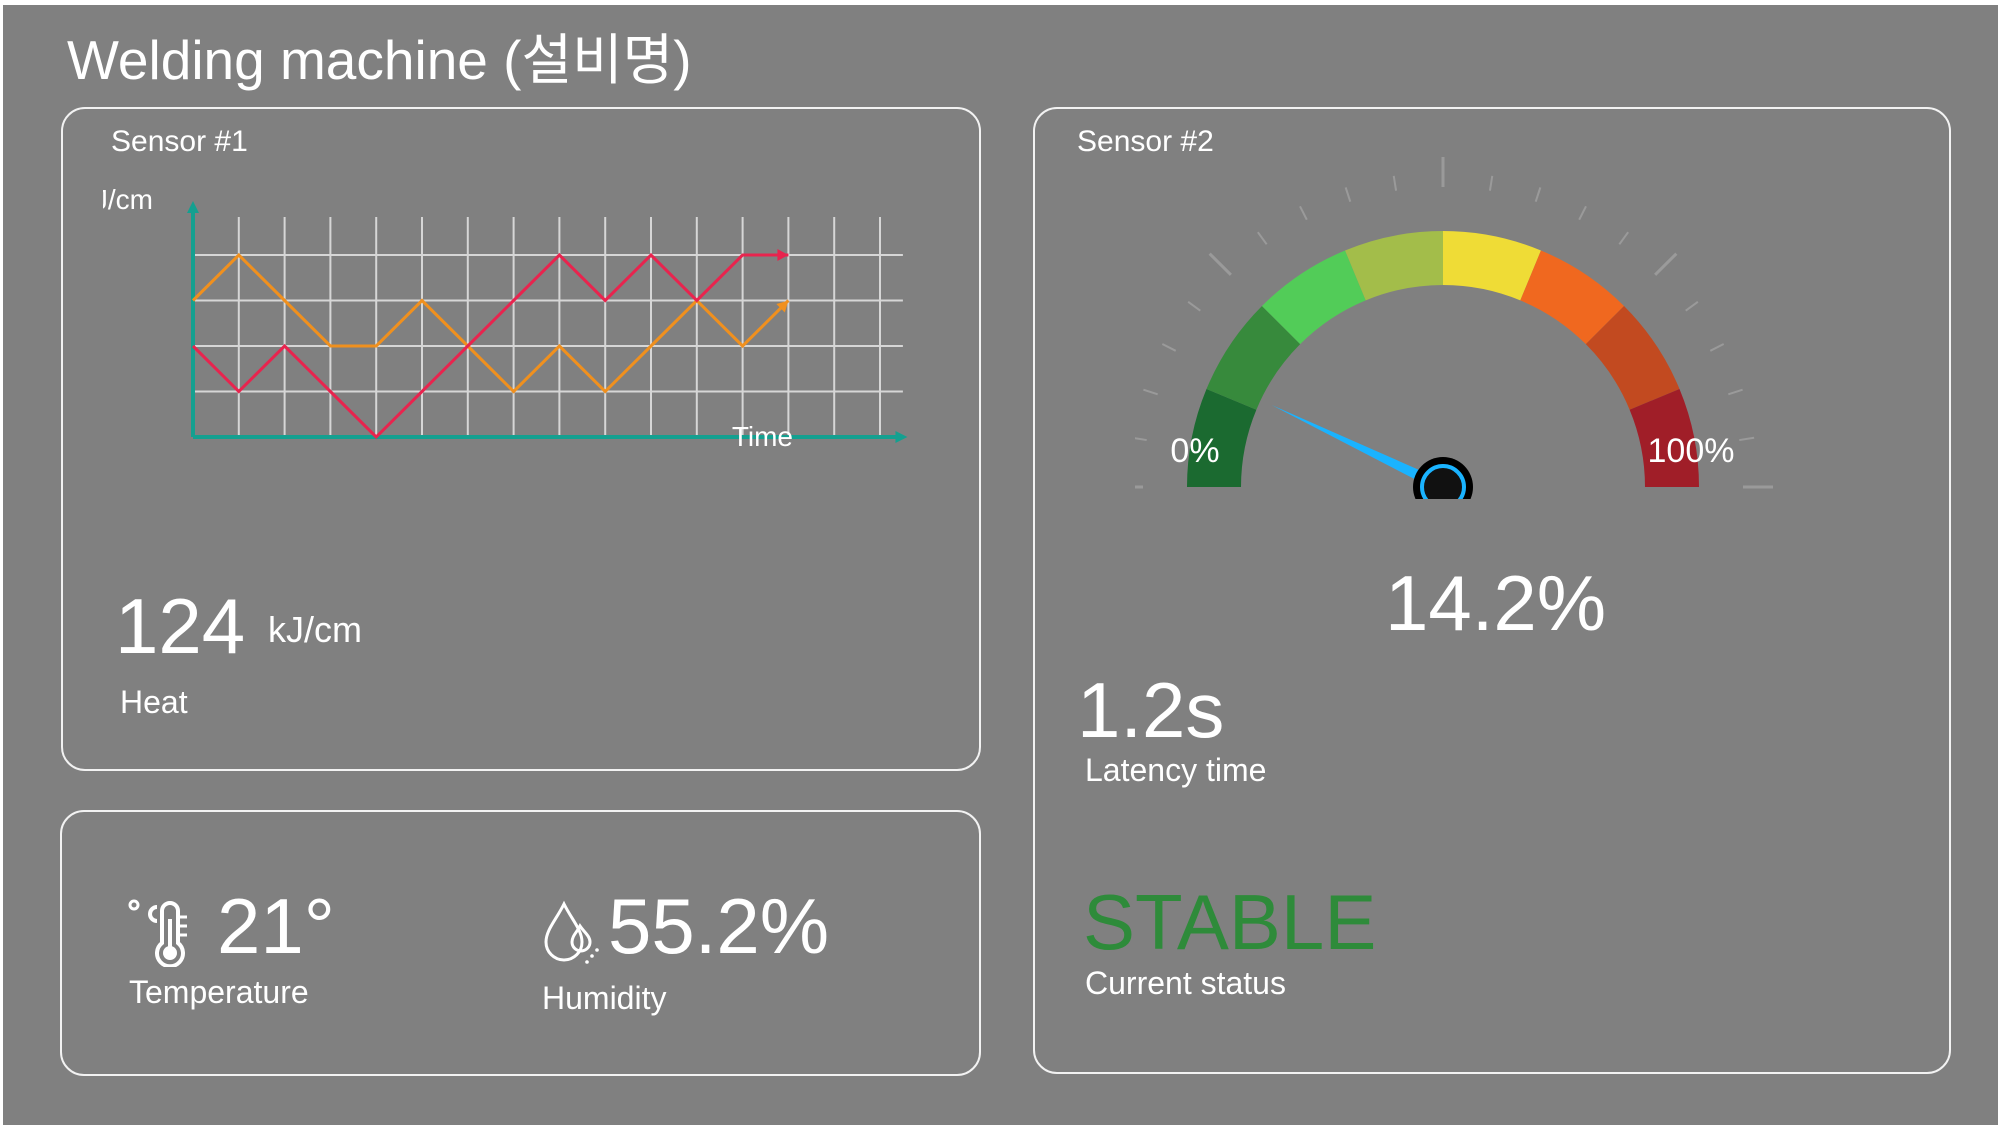 This screenshot has height=1130, width=2004. I want to click on gauge-bands, so click(1443, 359).